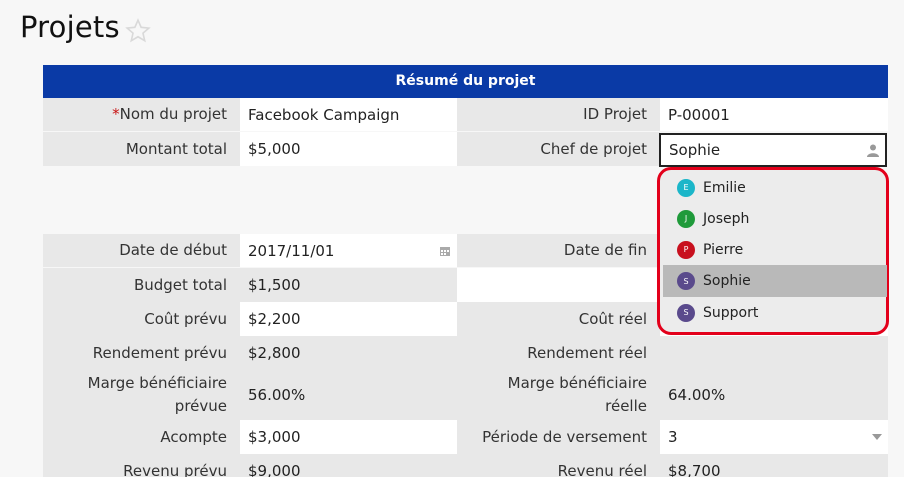  I want to click on label-planned-revenue: Revenu prévu, so click(141, 465).